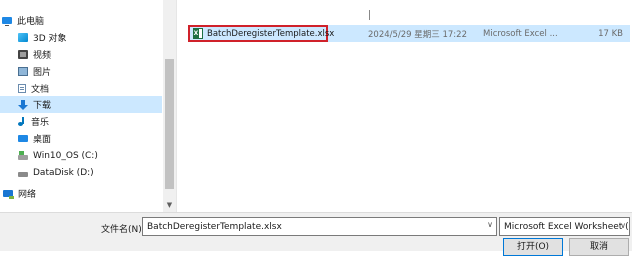 This screenshot has width=632, height=256. I want to click on sidebar-scrollbar: ▼, so click(169, 106).